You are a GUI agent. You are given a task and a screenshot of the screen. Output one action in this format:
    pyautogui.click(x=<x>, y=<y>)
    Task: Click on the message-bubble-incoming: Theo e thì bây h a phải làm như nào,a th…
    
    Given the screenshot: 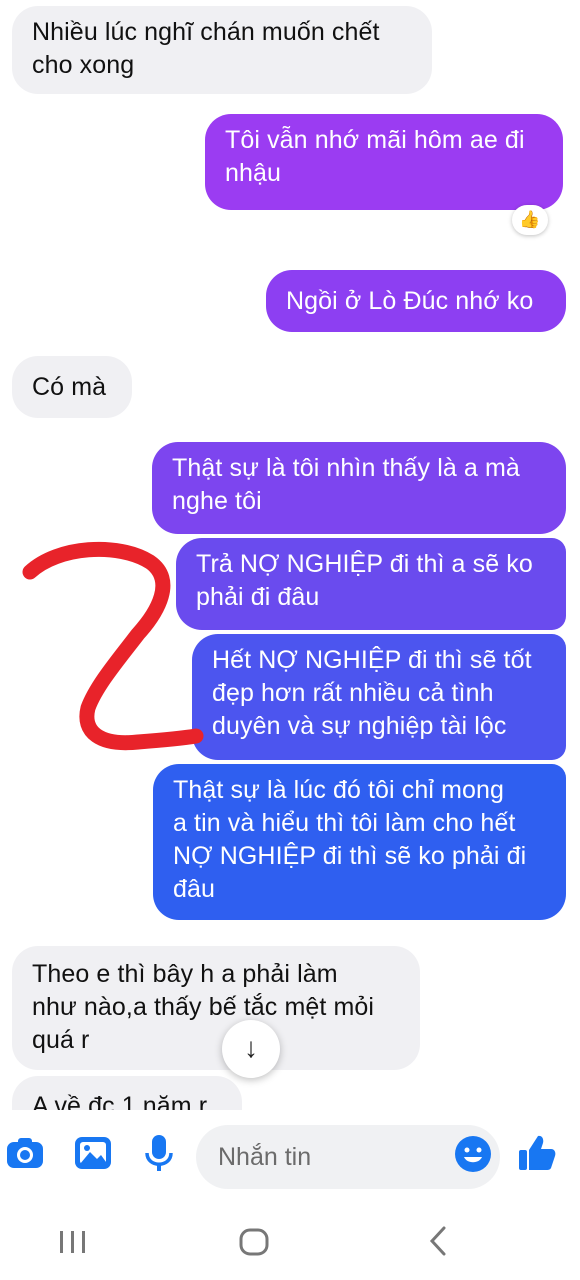 What is the action you would take?
    pyautogui.click(x=216, y=1008)
    